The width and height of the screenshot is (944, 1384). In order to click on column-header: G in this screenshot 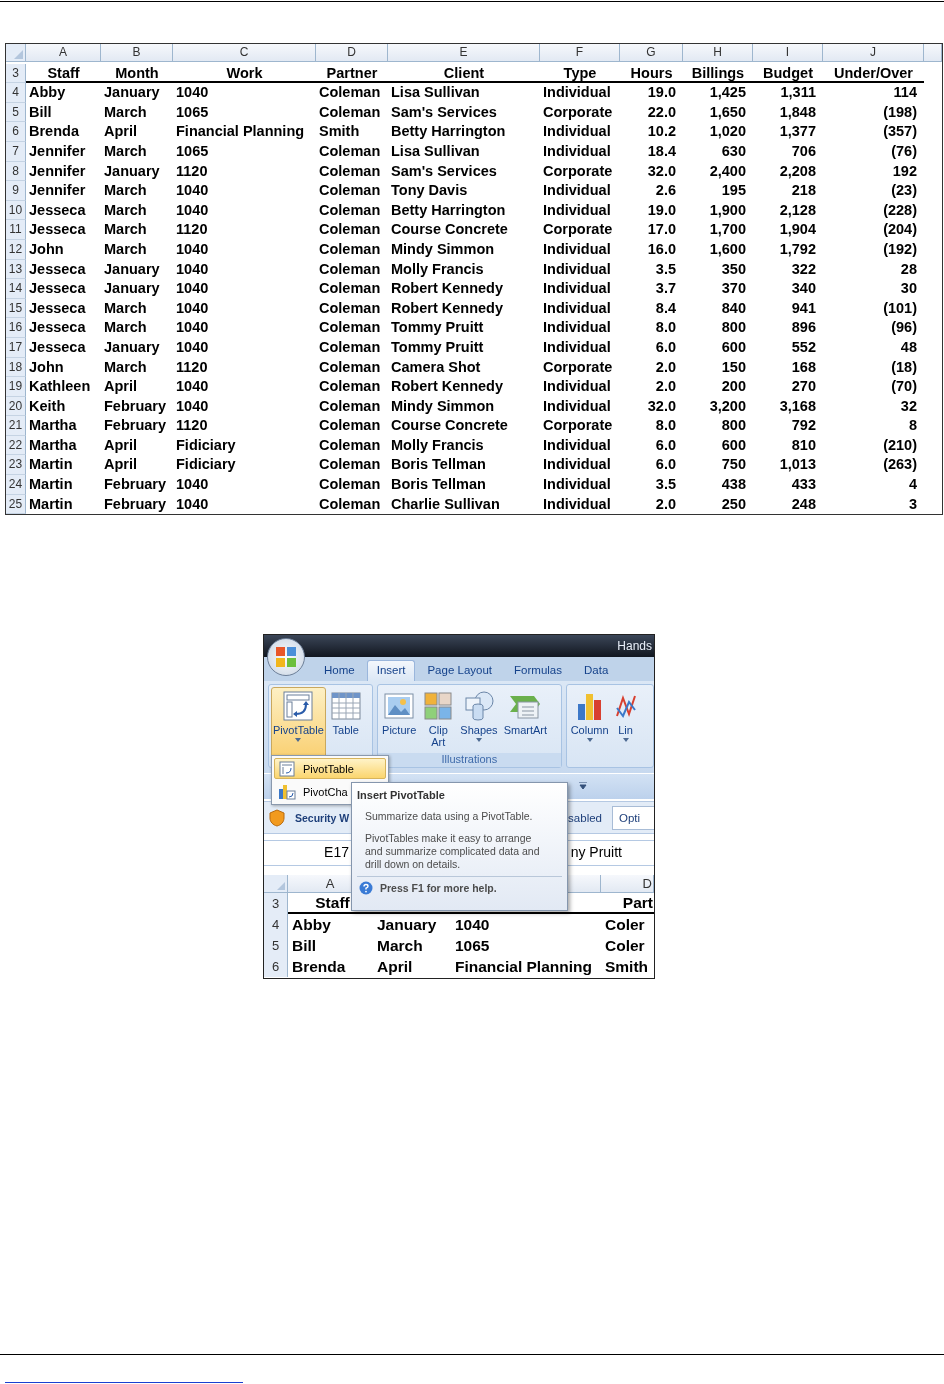, I will do `click(651, 53)`.